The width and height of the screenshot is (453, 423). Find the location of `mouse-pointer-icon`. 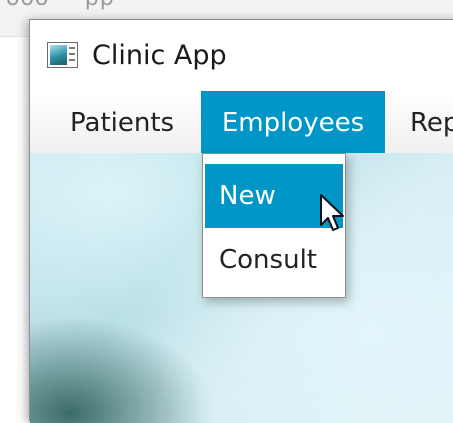

mouse-pointer-icon is located at coordinates (332, 212).